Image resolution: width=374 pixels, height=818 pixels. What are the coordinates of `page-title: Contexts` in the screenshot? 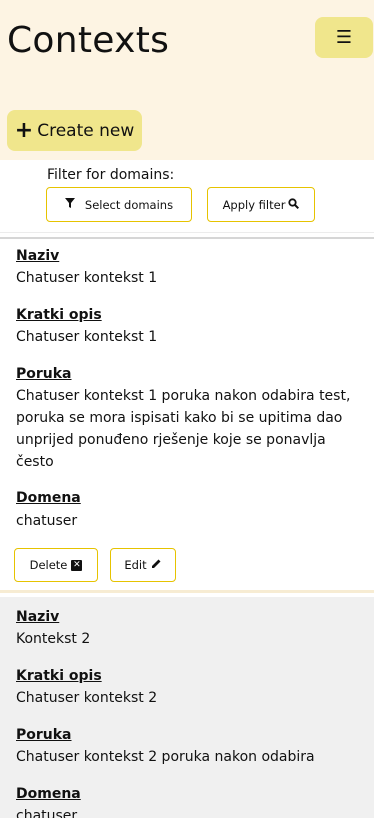 It's located at (88, 40).